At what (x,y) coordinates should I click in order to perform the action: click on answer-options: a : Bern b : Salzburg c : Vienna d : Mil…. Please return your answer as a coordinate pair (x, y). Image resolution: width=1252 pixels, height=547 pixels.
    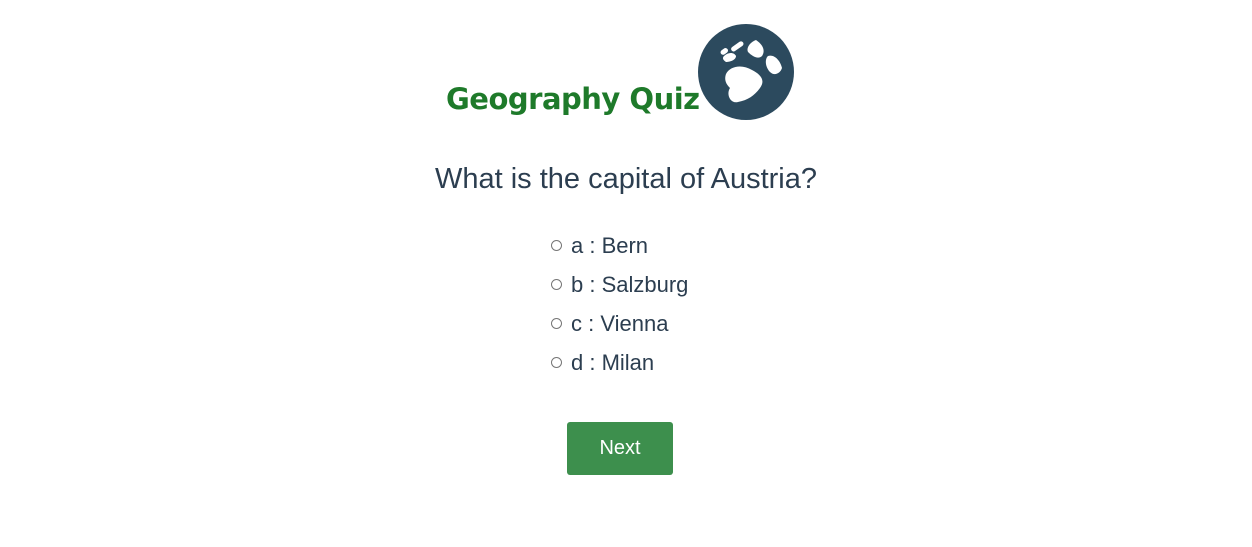
    Looking at the image, I should click on (651, 304).